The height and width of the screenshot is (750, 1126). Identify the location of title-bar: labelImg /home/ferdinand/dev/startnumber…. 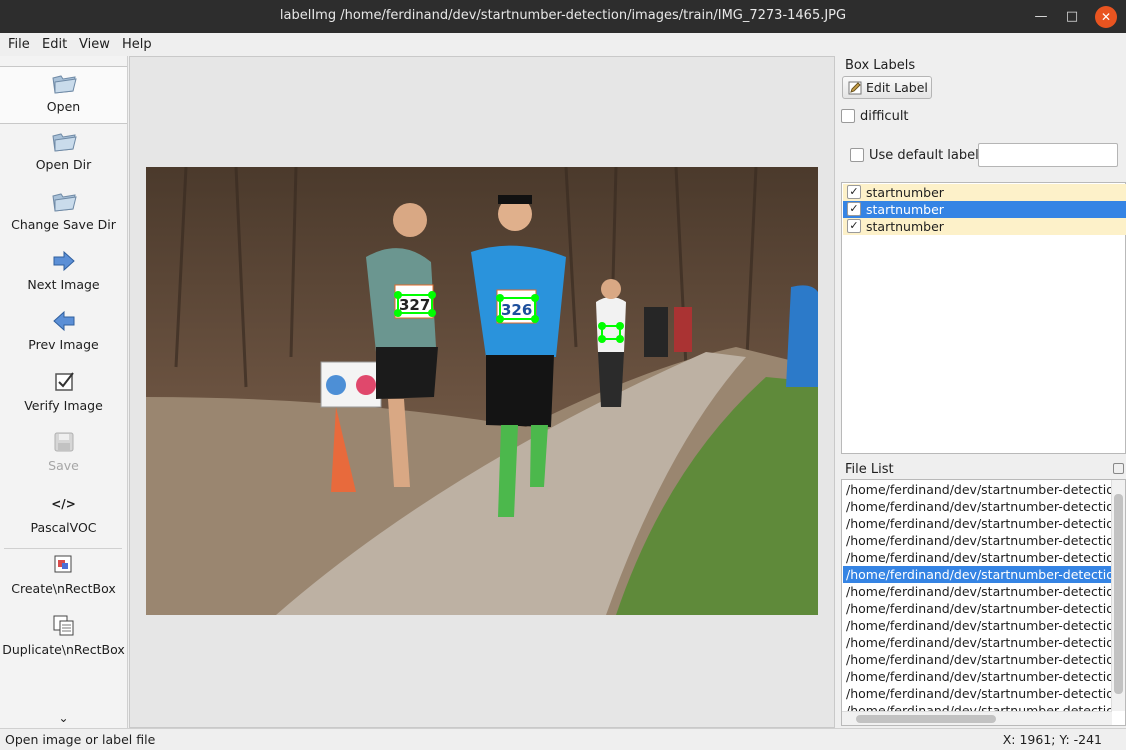
(563, 16).